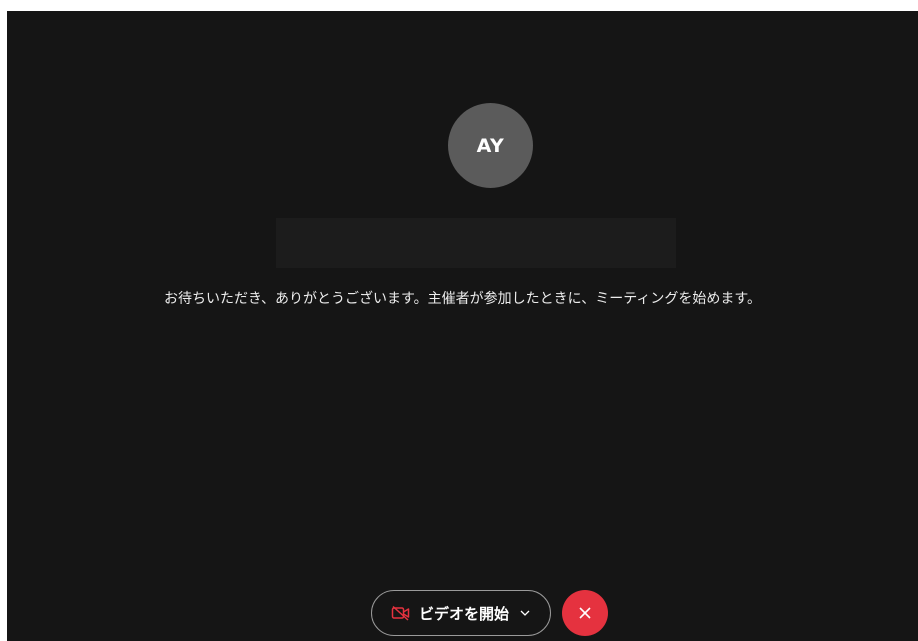  Describe the element at coordinates (463, 613) in the screenshot. I see `start-video-label: ビデオを開始` at that location.